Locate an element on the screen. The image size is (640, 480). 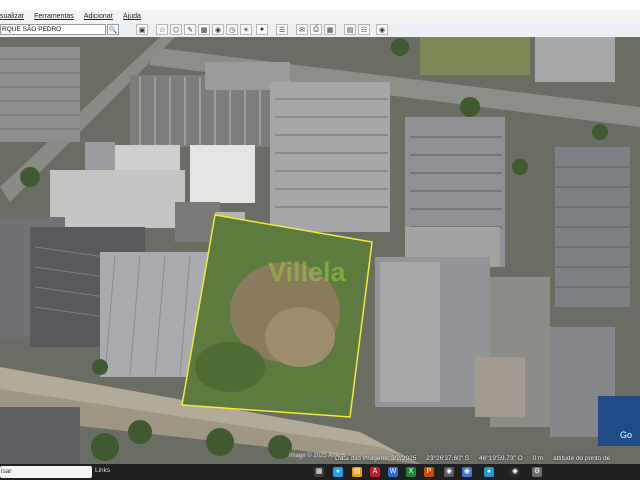
taskbar-links: Links is located at coordinates (102, 470).